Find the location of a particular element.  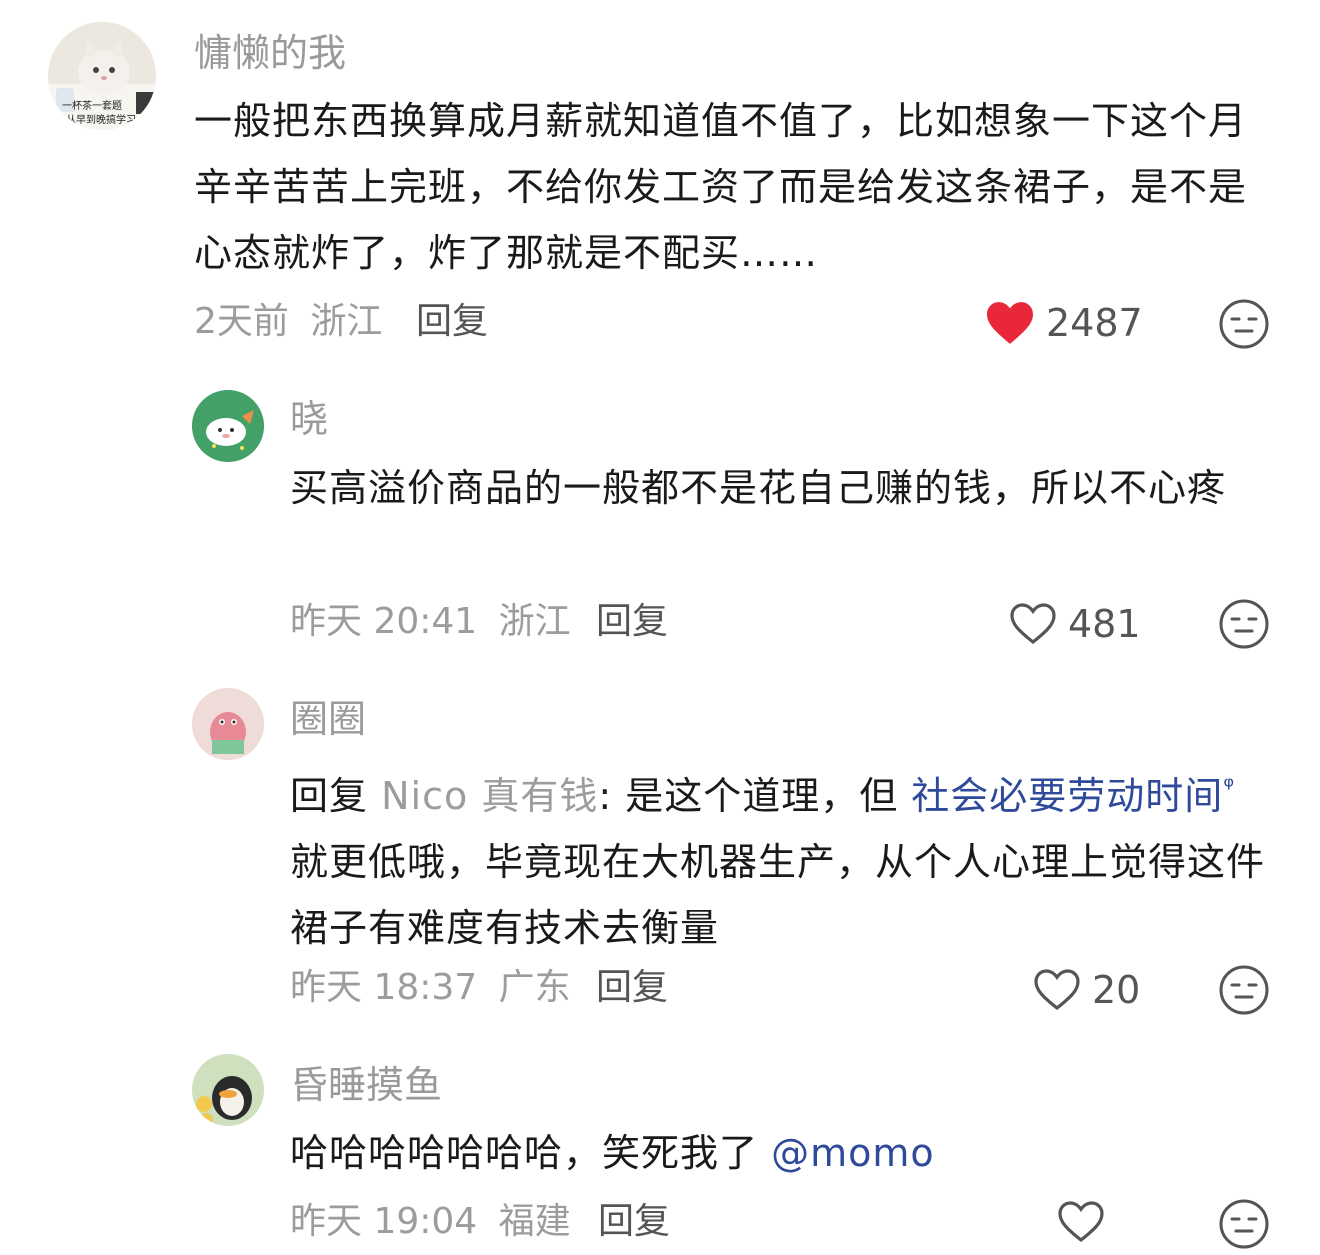

comment-text: 买高溢价商品的一般都不是花自己赚的钱，所以不心疼 is located at coordinates (758, 488).